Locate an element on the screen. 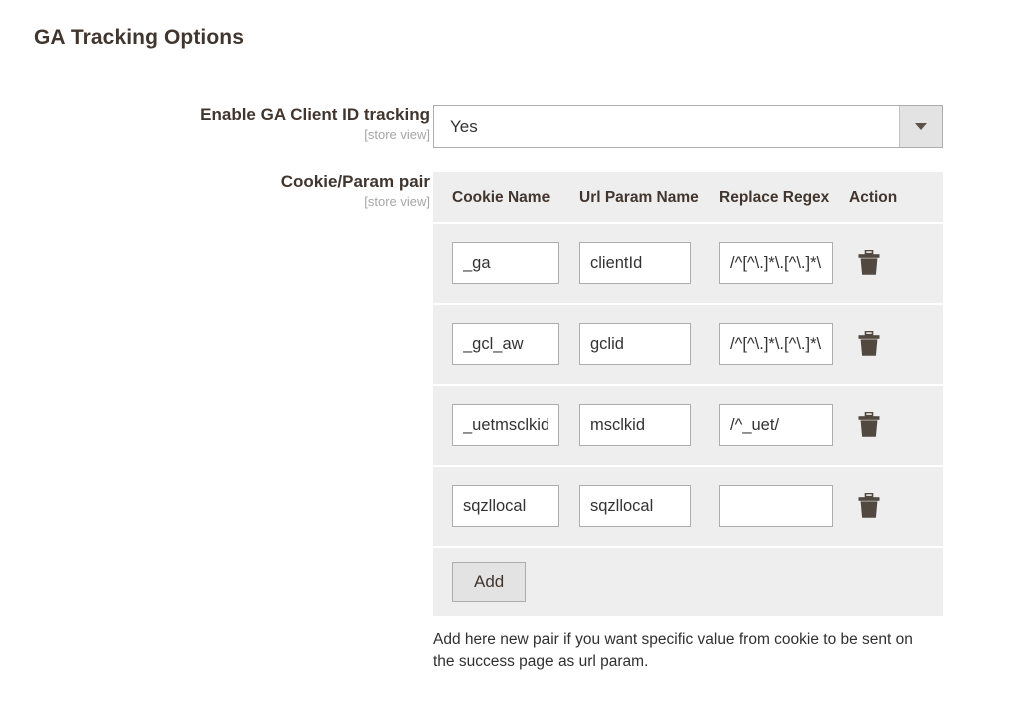  control-enable-tracking: Yes is located at coordinates (688, 126).